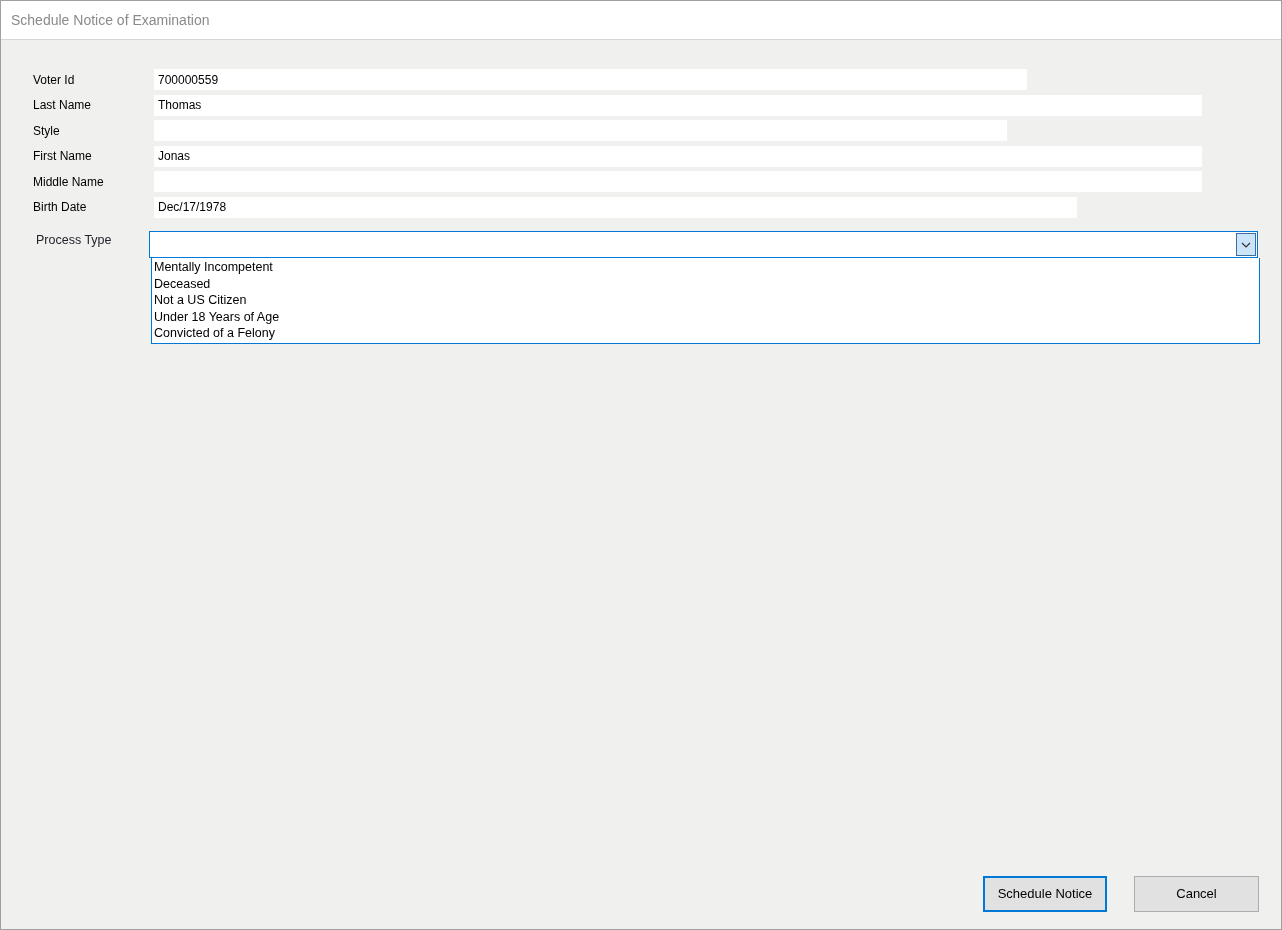 This screenshot has width=1282, height=930. What do you see at coordinates (615, 207) in the screenshot?
I see `text-field: Dec/17/1978` at bounding box center [615, 207].